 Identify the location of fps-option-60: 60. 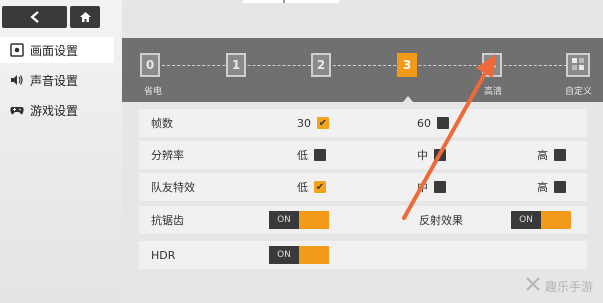
(433, 123).